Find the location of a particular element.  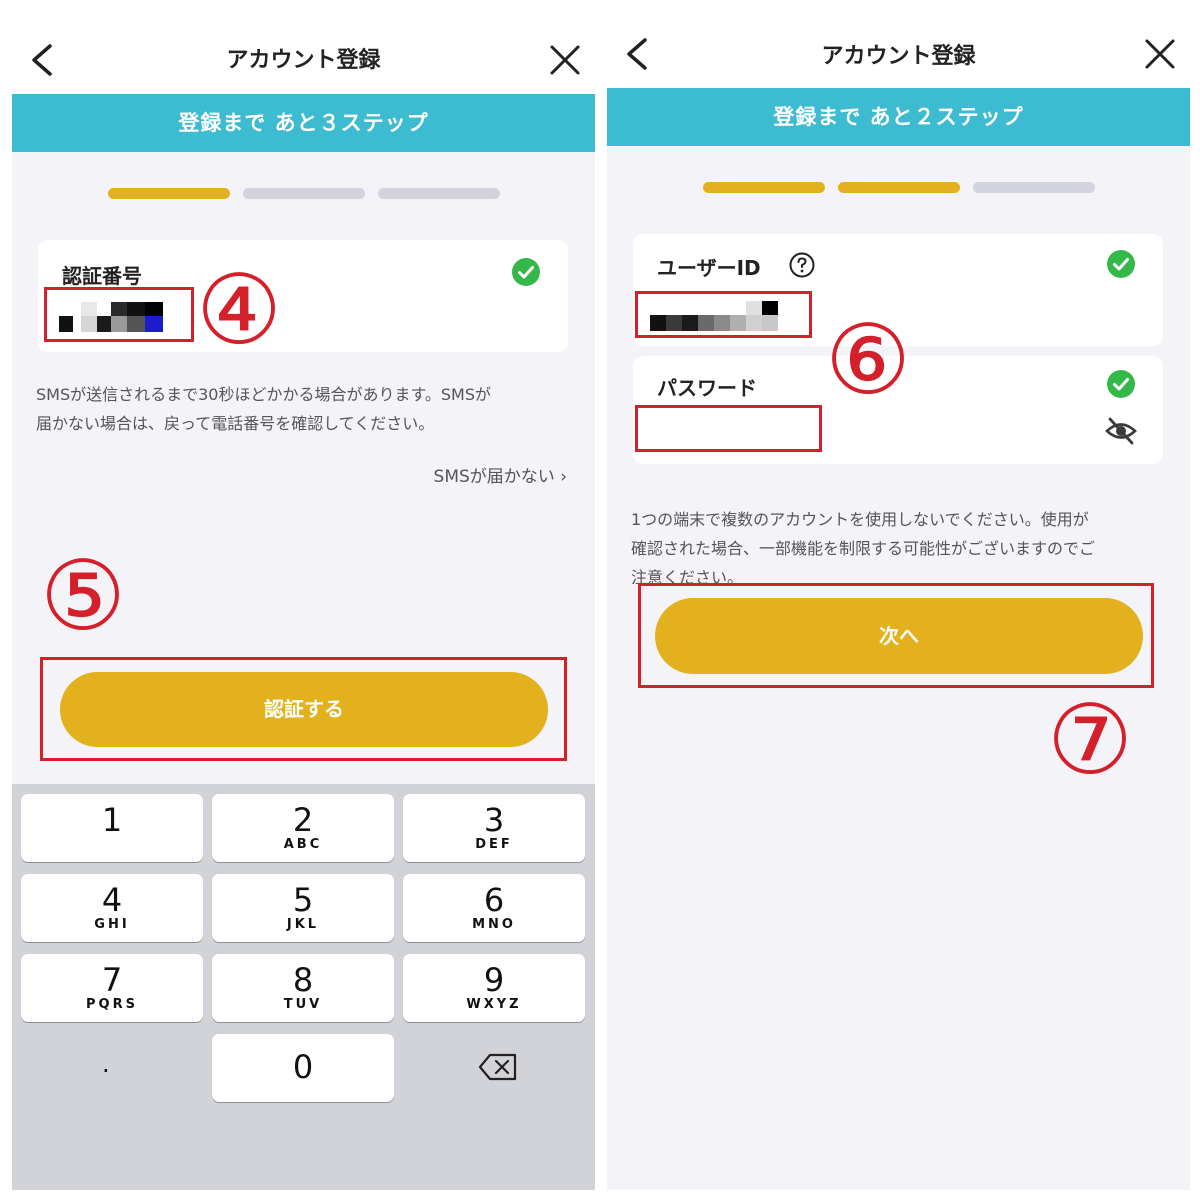

key-digit: 1 is located at coordinates (112, 820).